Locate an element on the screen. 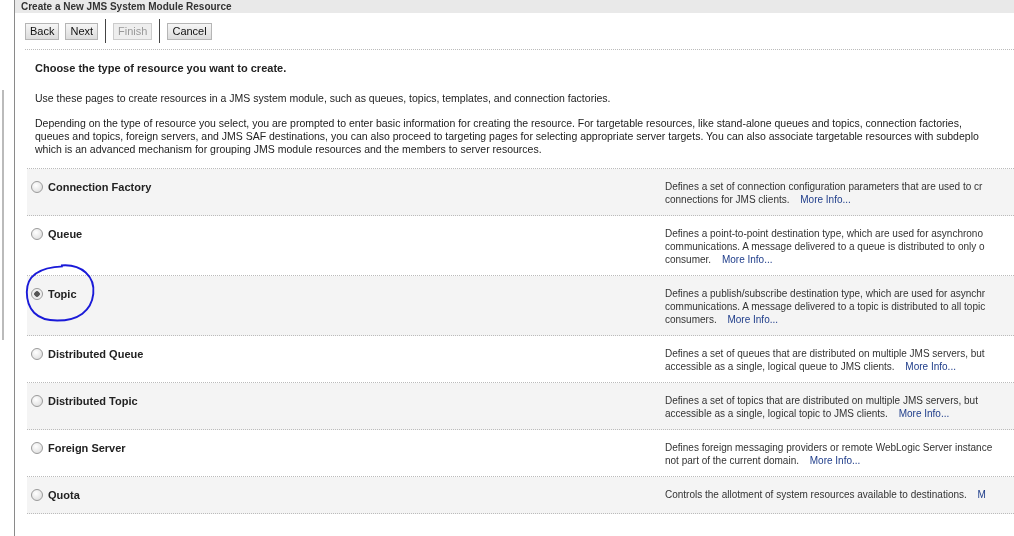 The image size is (1014, 536). option-label: Distributed Topic is located at coordinates (93, 401).